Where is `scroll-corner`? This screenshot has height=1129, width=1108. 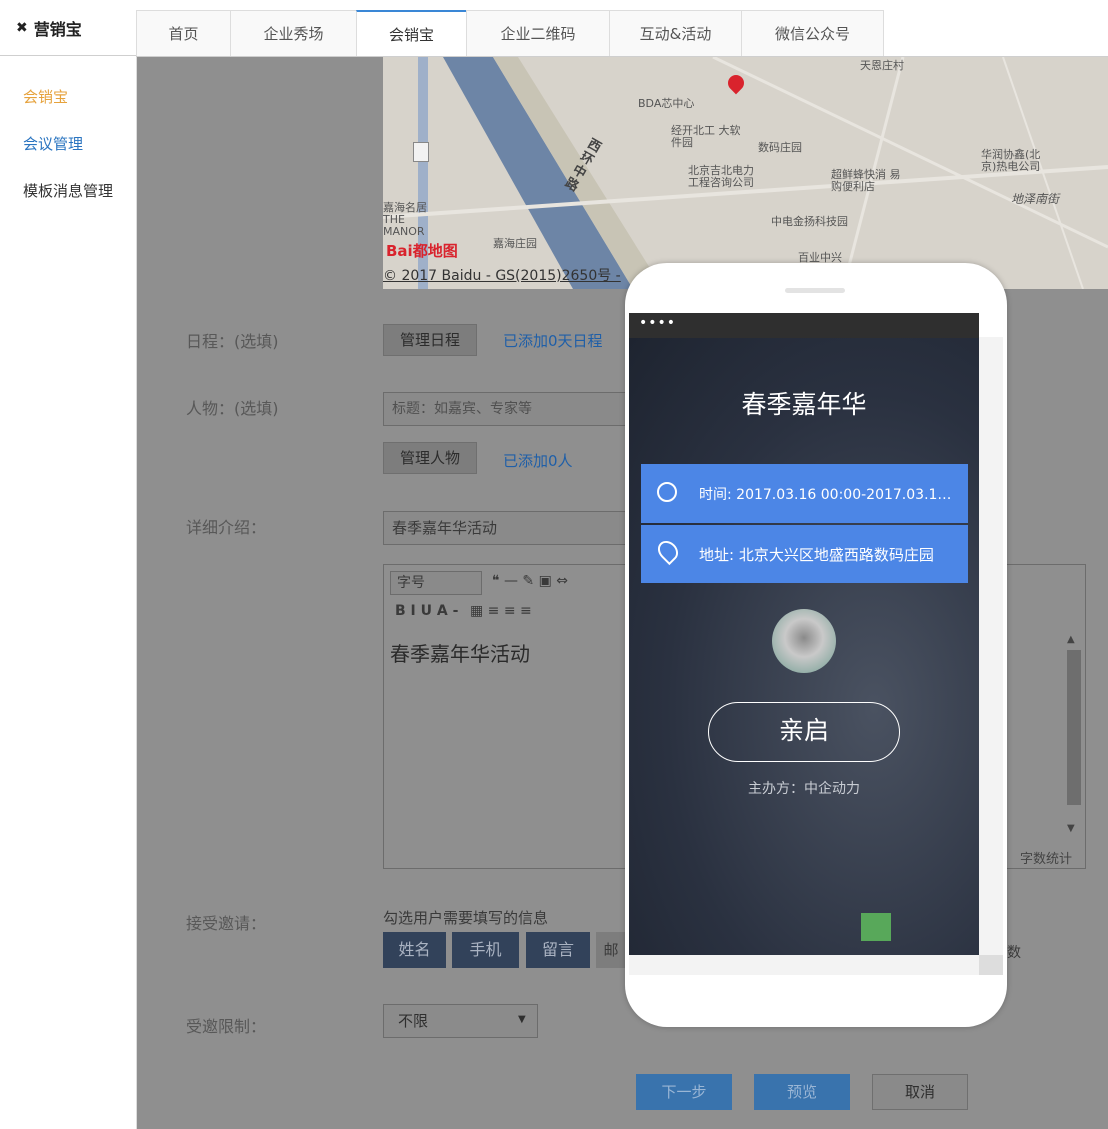
scroll-corner is located at coordinates (991, 965).